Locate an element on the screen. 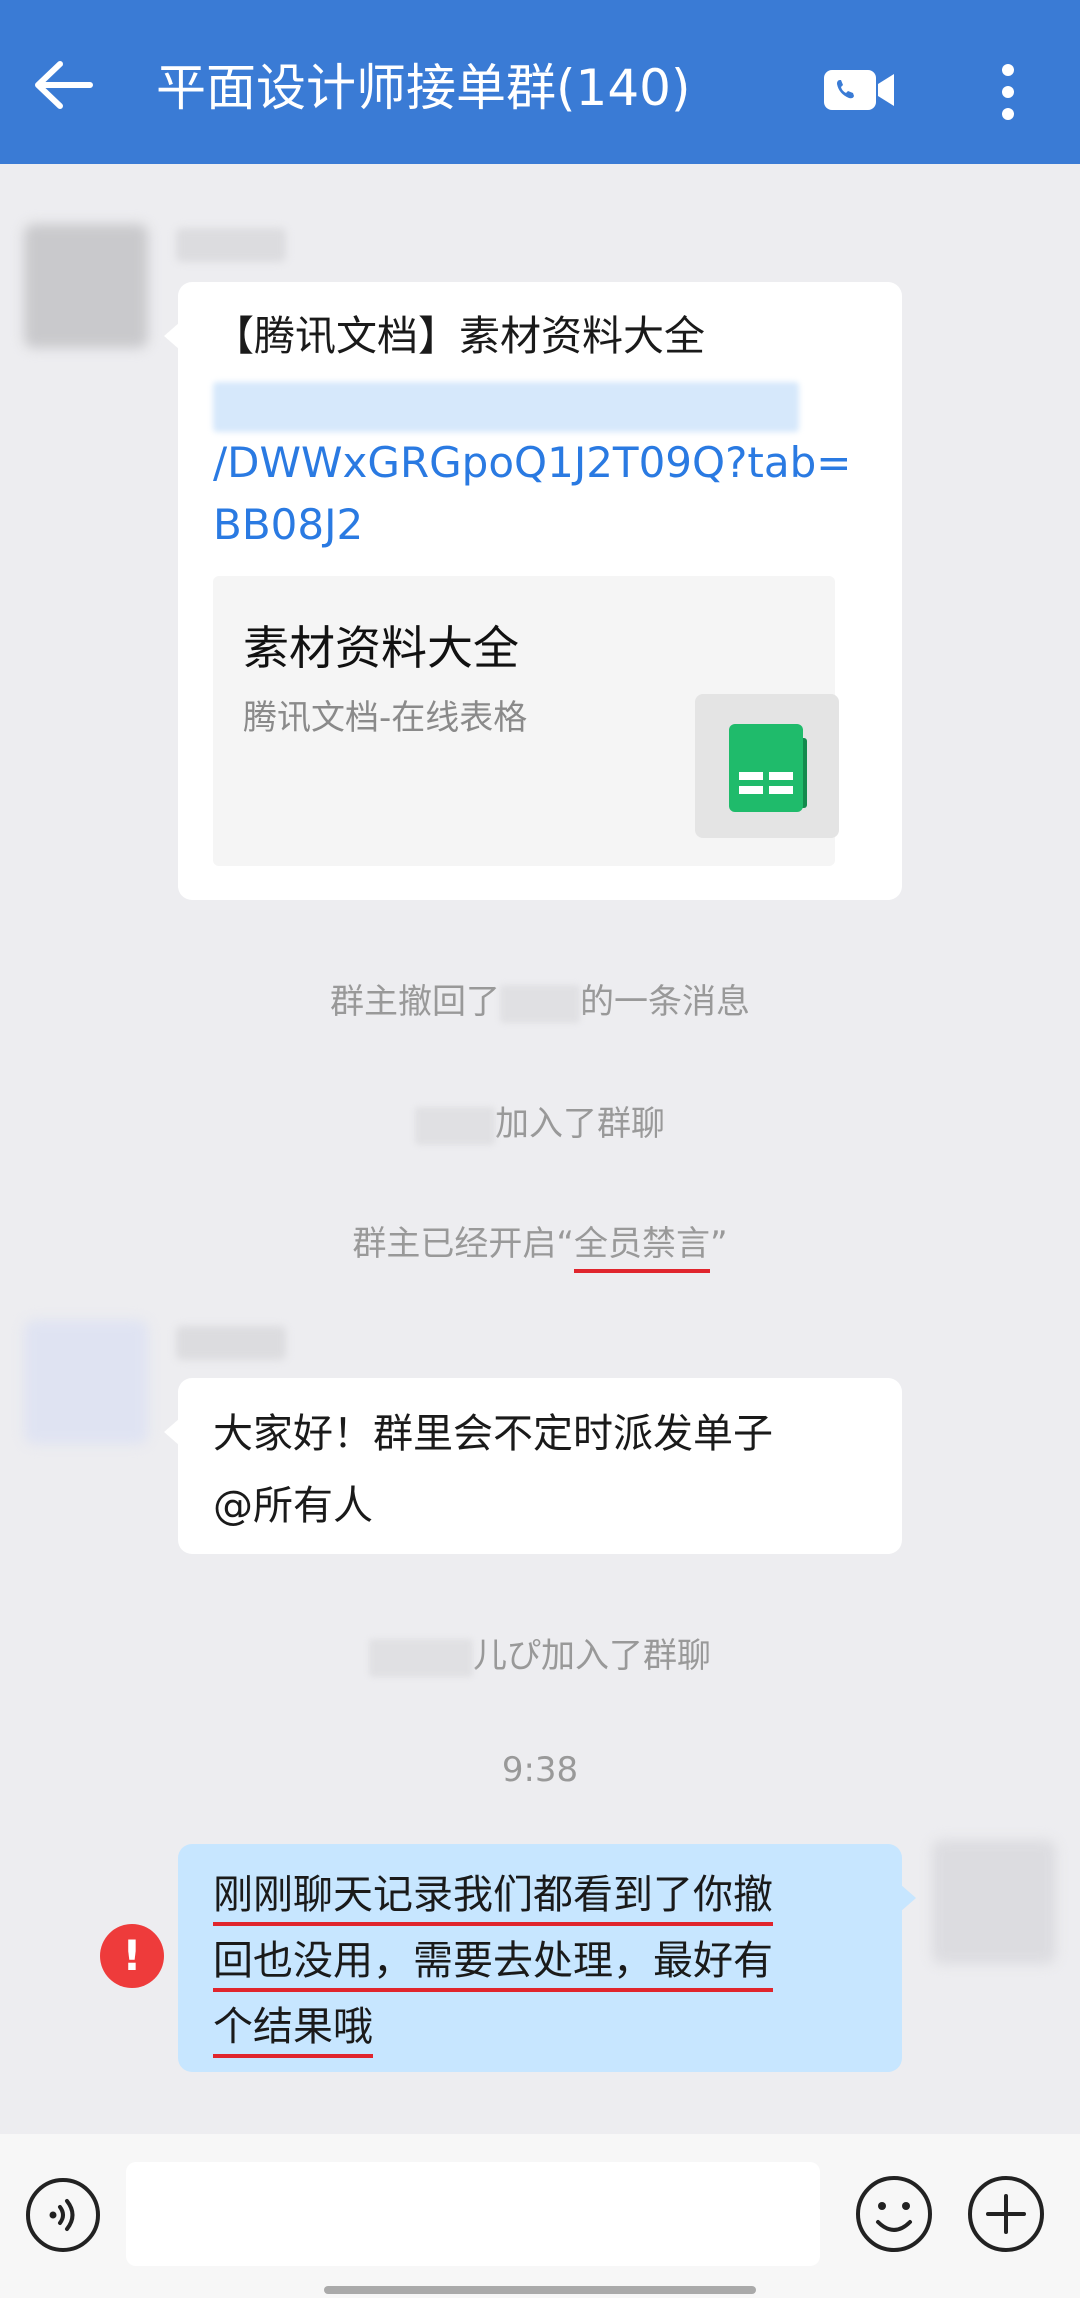  doc-share-text: 【腾讯文档】素材资料大全 is located at coordinates (459, 336).